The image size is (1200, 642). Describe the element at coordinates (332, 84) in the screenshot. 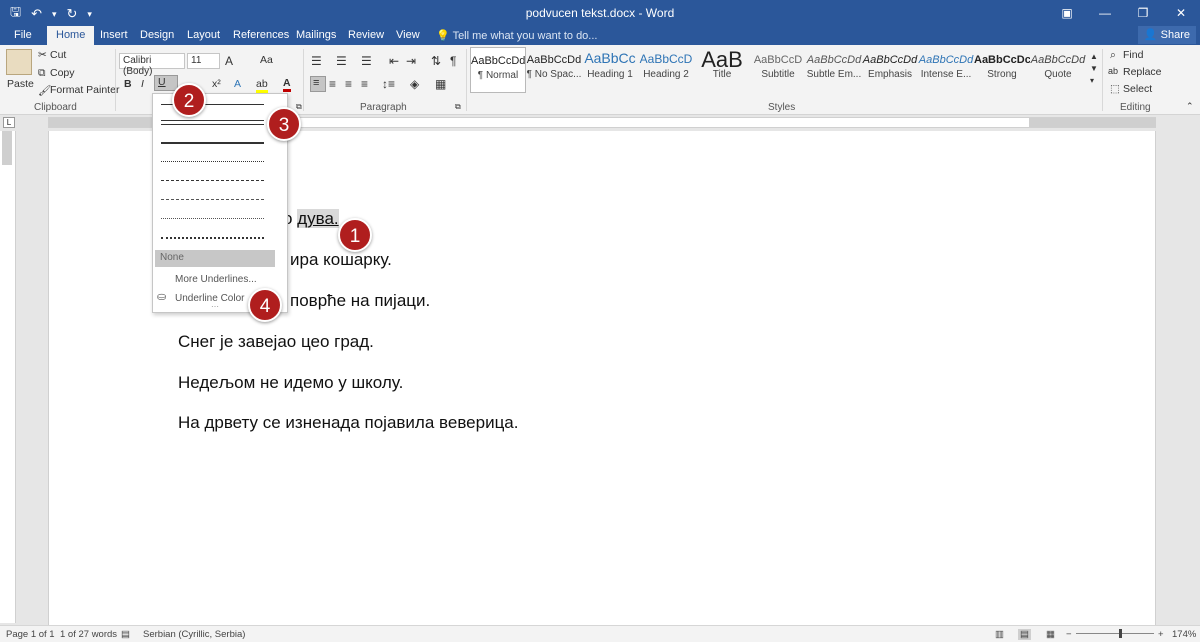

I see `align-center-icon: ≡` at that location.